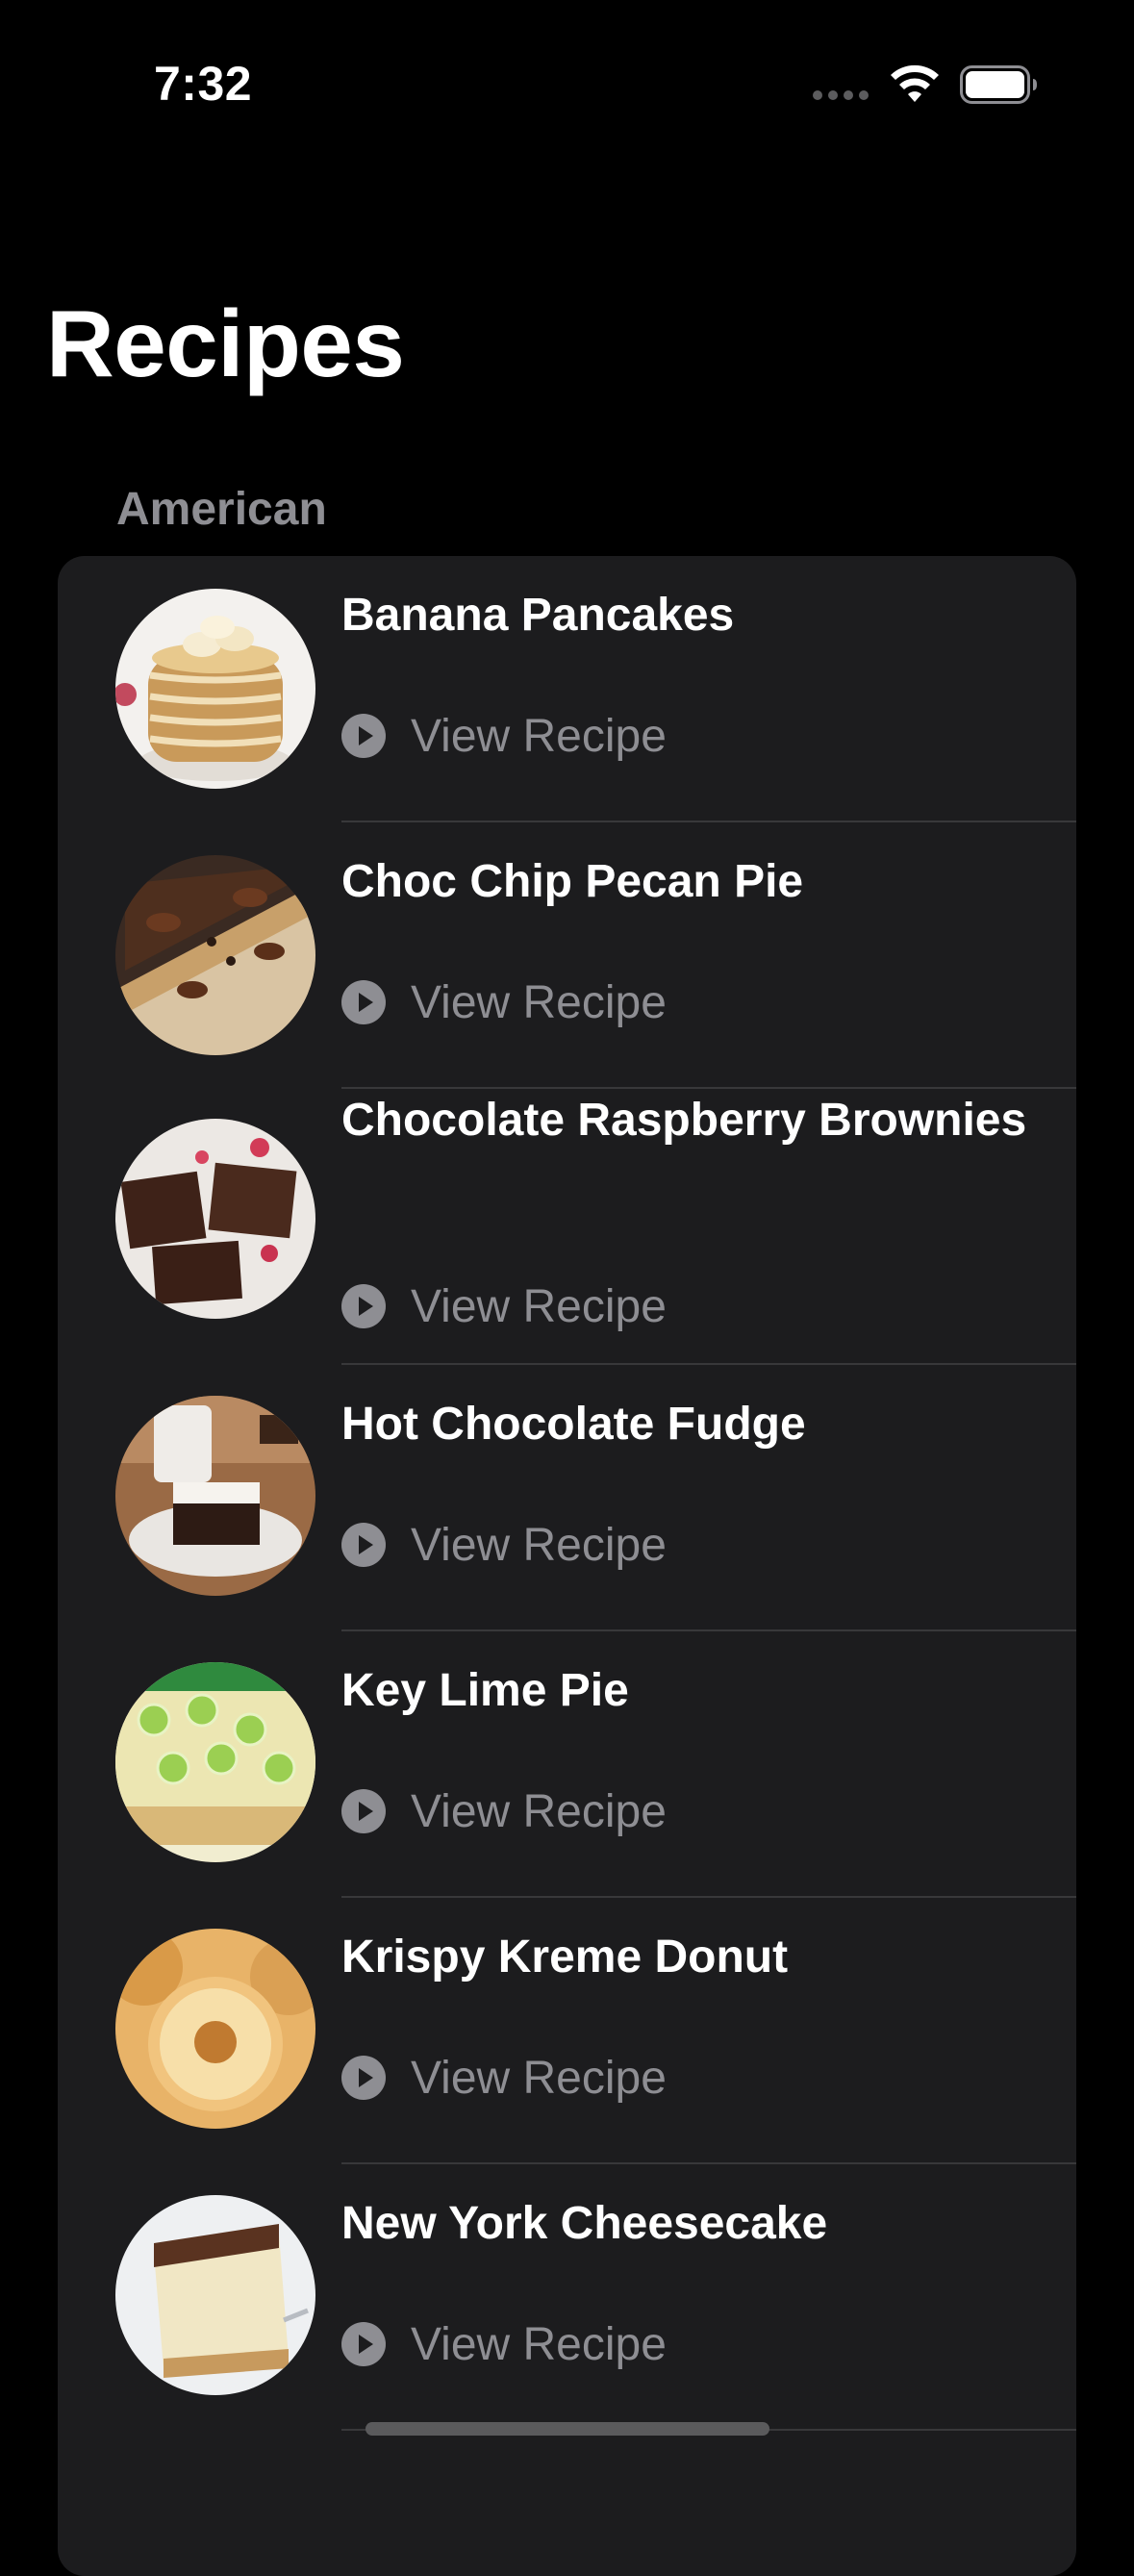  Describe the element at coordinates (573, 1425) in the screenshot. I see `recipe-name: Hot Chocolate Fudge` at that location.